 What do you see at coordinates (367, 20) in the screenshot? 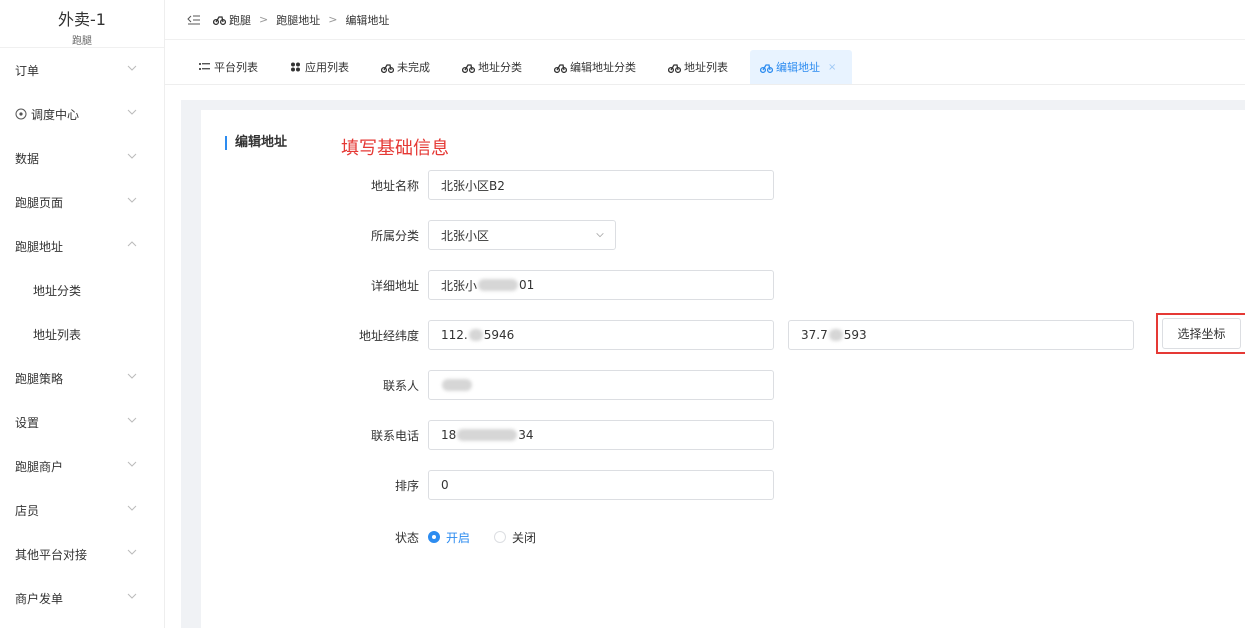
I see `breadcrumb-item: 编辑地址` at bounding box center [367, 20].